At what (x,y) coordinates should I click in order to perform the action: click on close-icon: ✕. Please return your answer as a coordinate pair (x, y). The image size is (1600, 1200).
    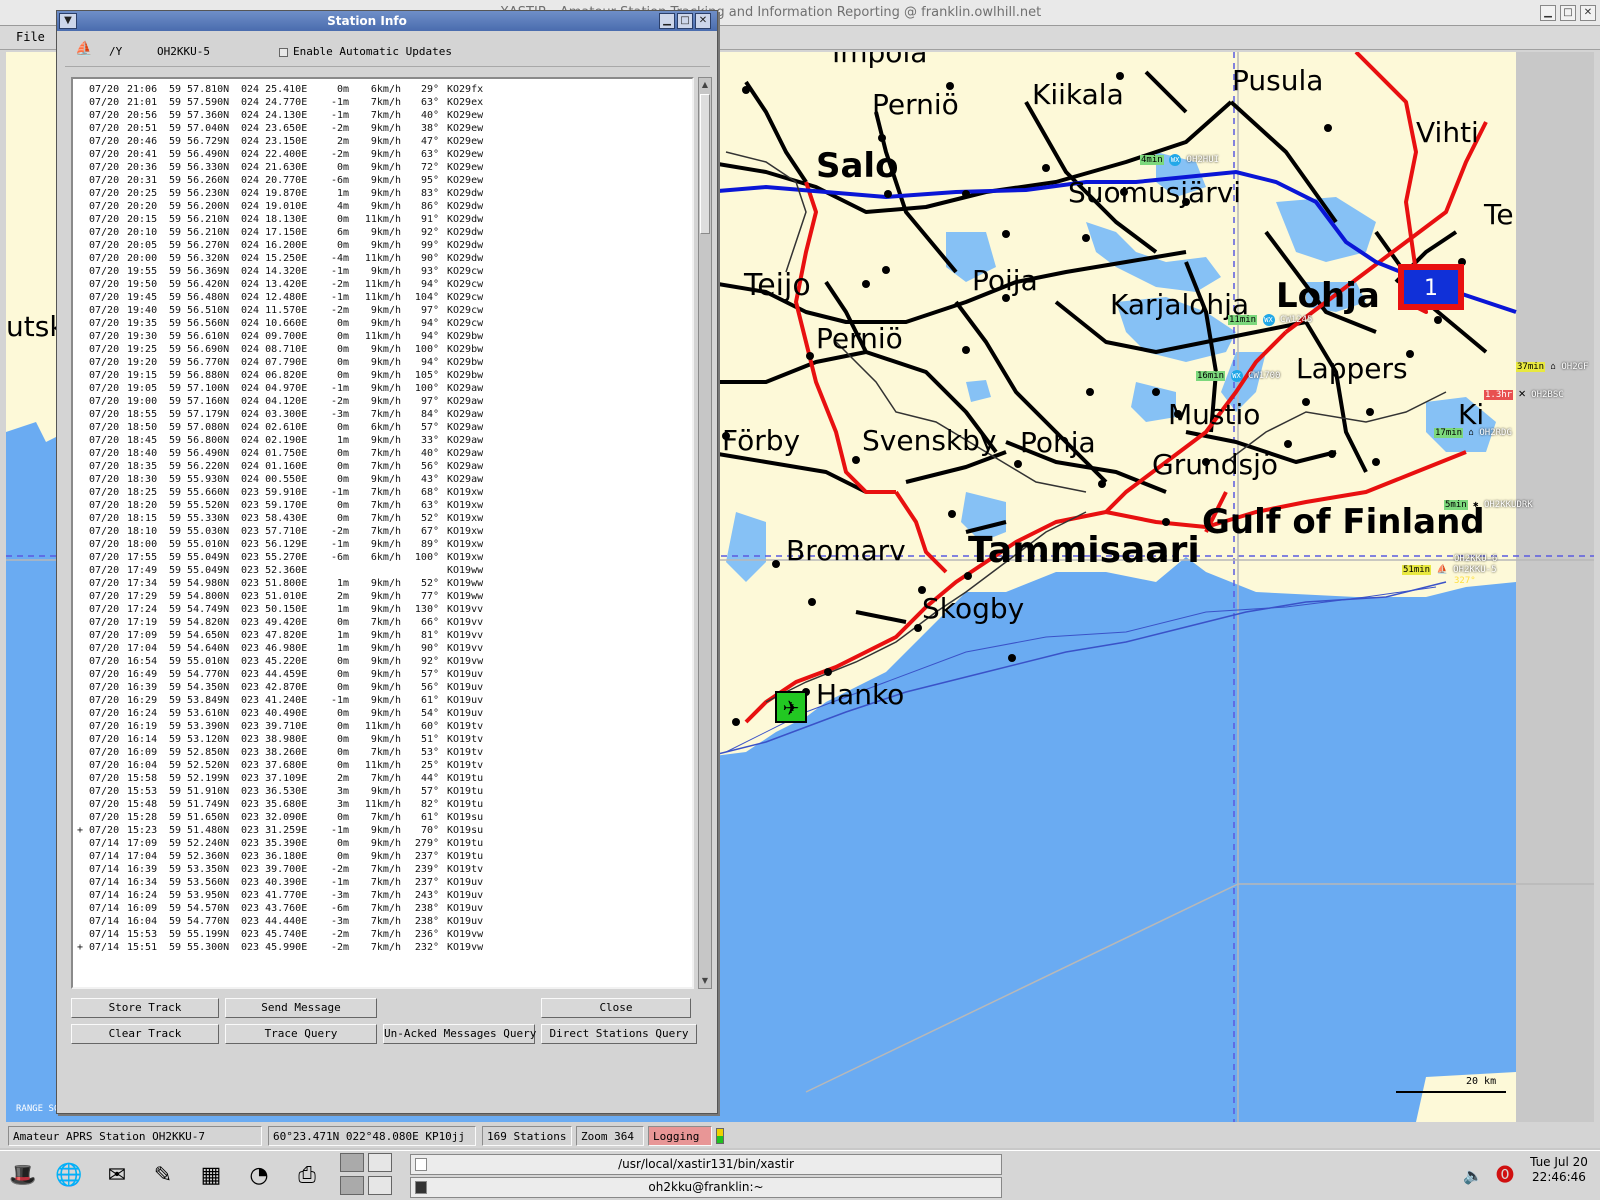
    Looking at the image, I should click on (1588, 13).